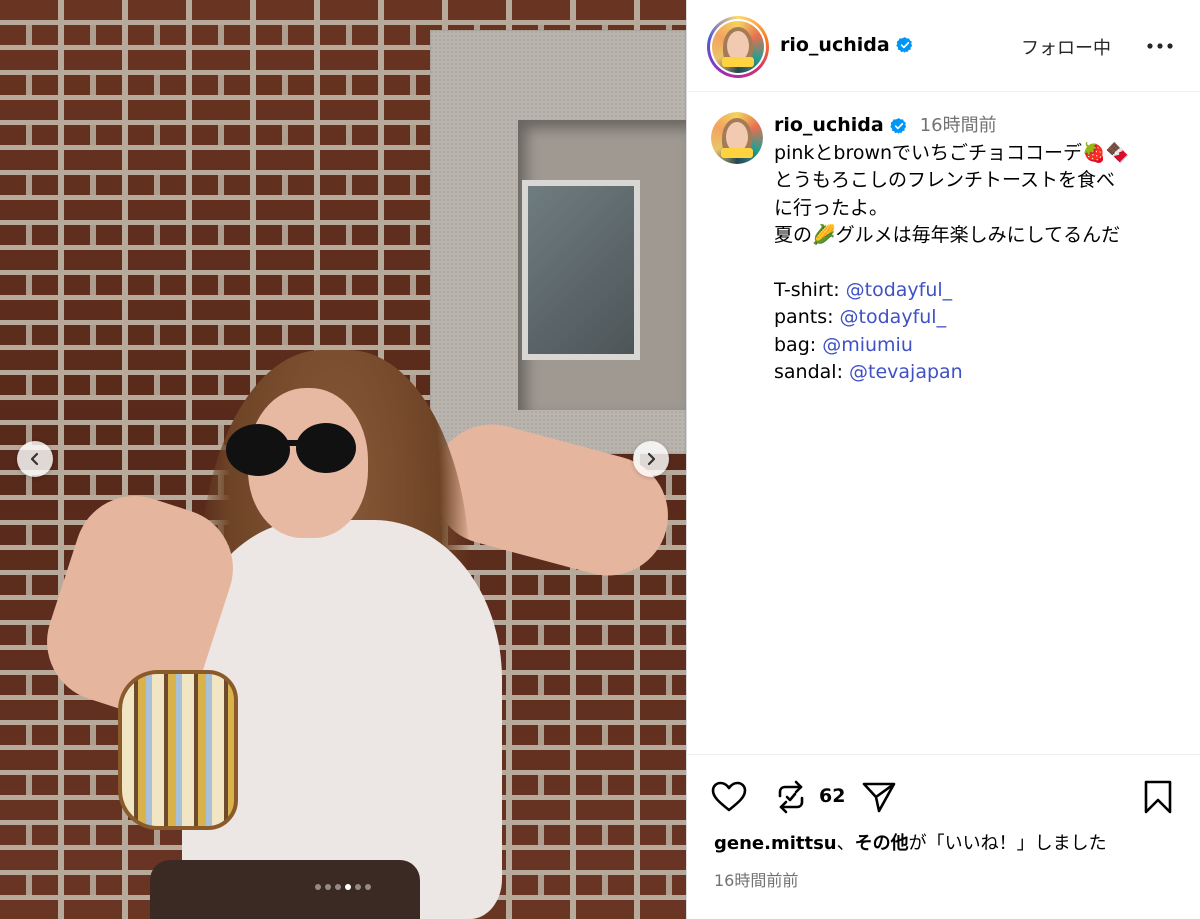 The height and width of the screenshot is (919, 1200). What do you see at coordinates (832, 796) in the screenshot?
I see `repost-count: 62` at bounding box center [832, 796].